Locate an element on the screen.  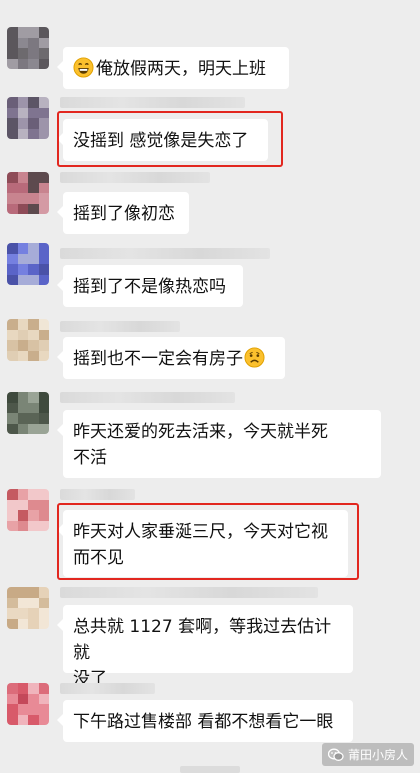
message-bubble: 下午路过售楼部 看都不想看它一眼 is located at coordinates (205, 721).